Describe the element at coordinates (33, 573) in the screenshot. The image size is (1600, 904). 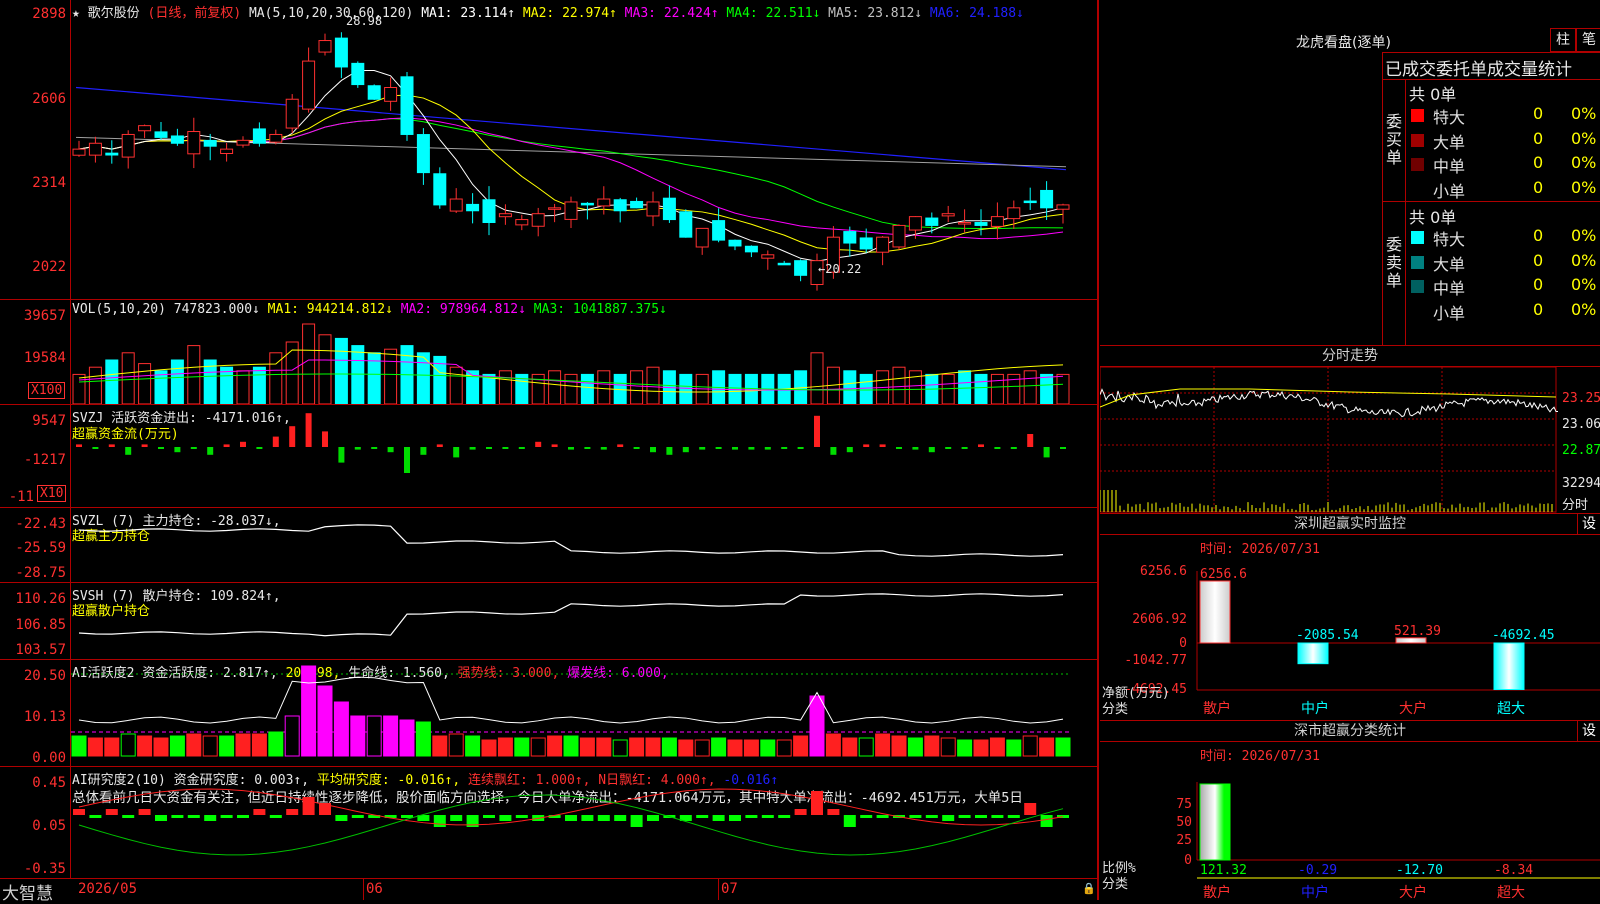
I see `svzl-label: -28.75` at that location.